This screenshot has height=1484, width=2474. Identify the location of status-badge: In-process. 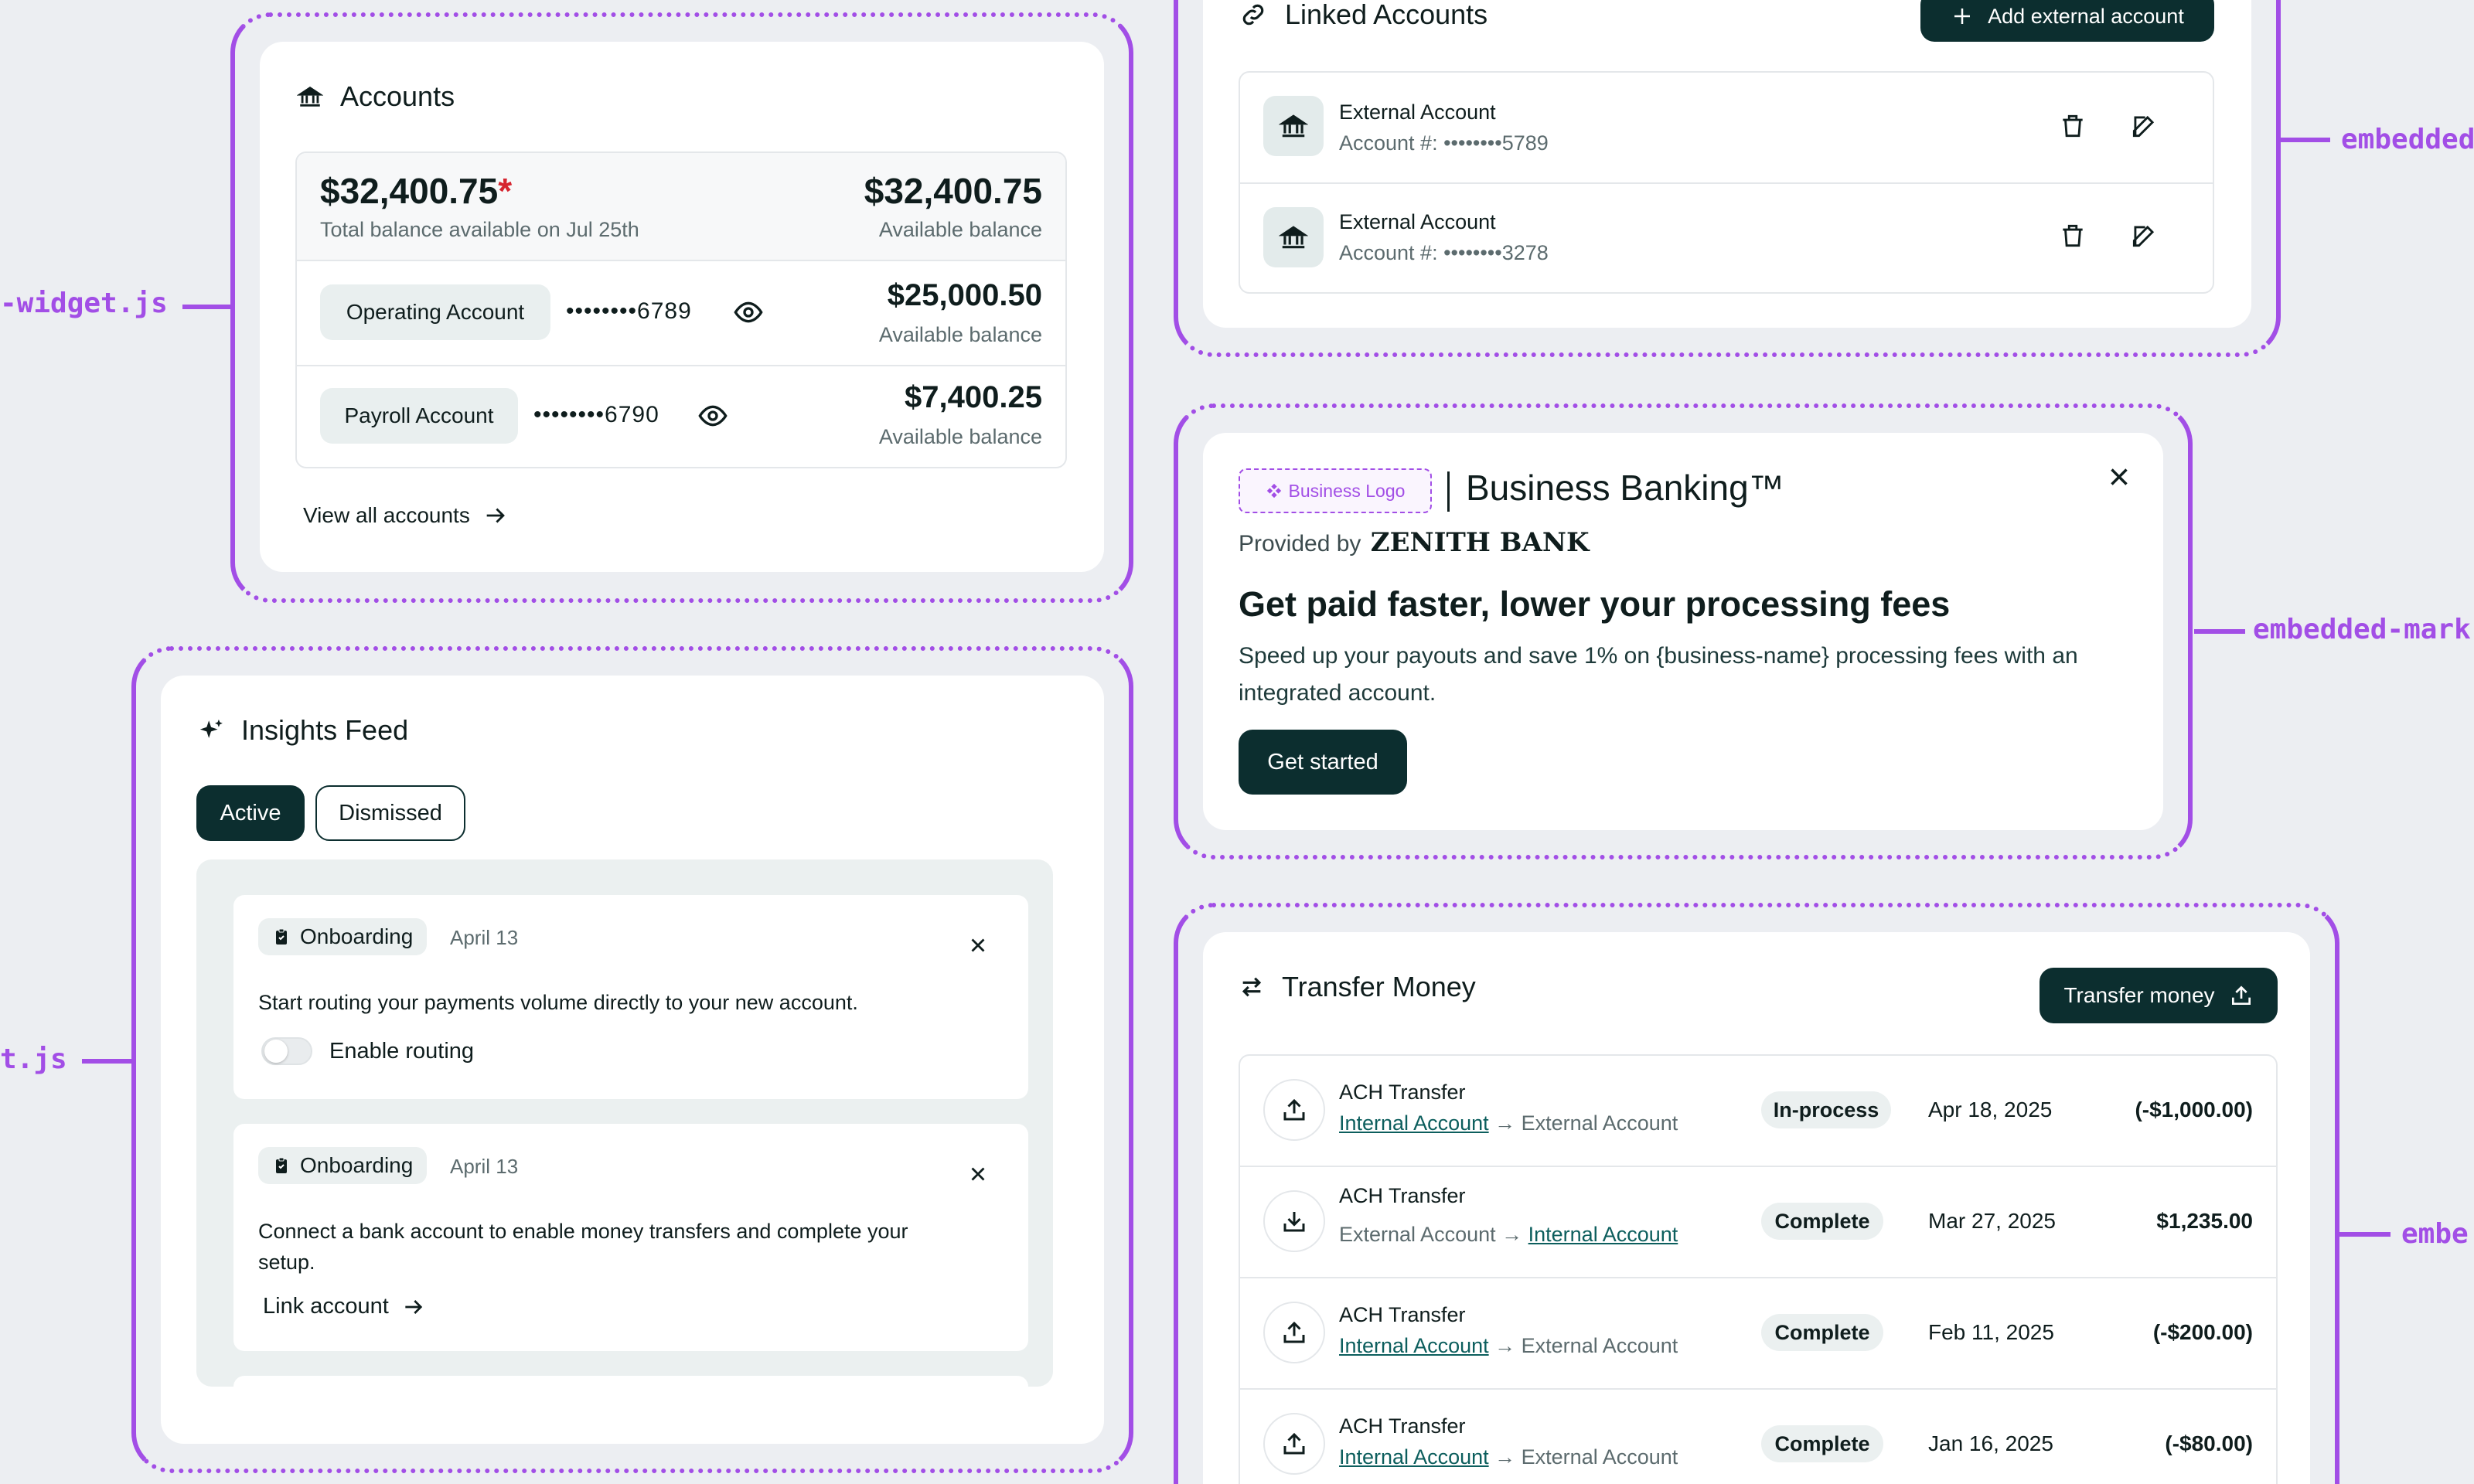
(1826, 1109).